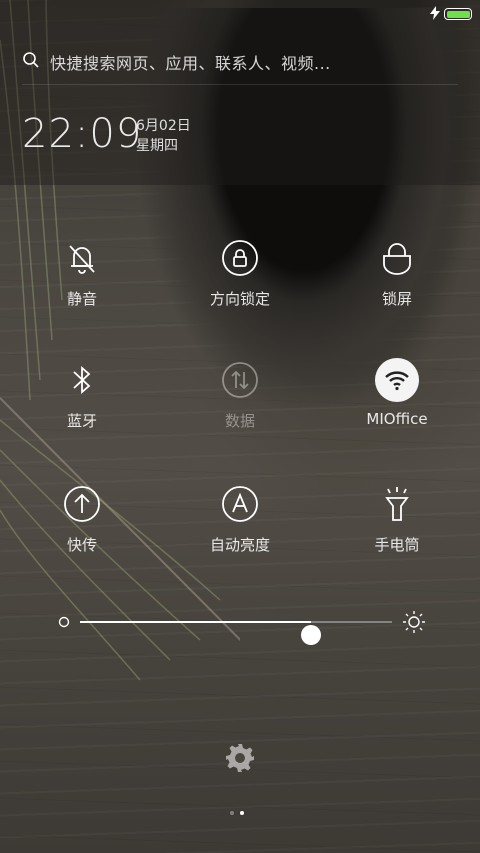 This screenshot has height=853, width=480. I want to click on status-bar, so click(451, 14).